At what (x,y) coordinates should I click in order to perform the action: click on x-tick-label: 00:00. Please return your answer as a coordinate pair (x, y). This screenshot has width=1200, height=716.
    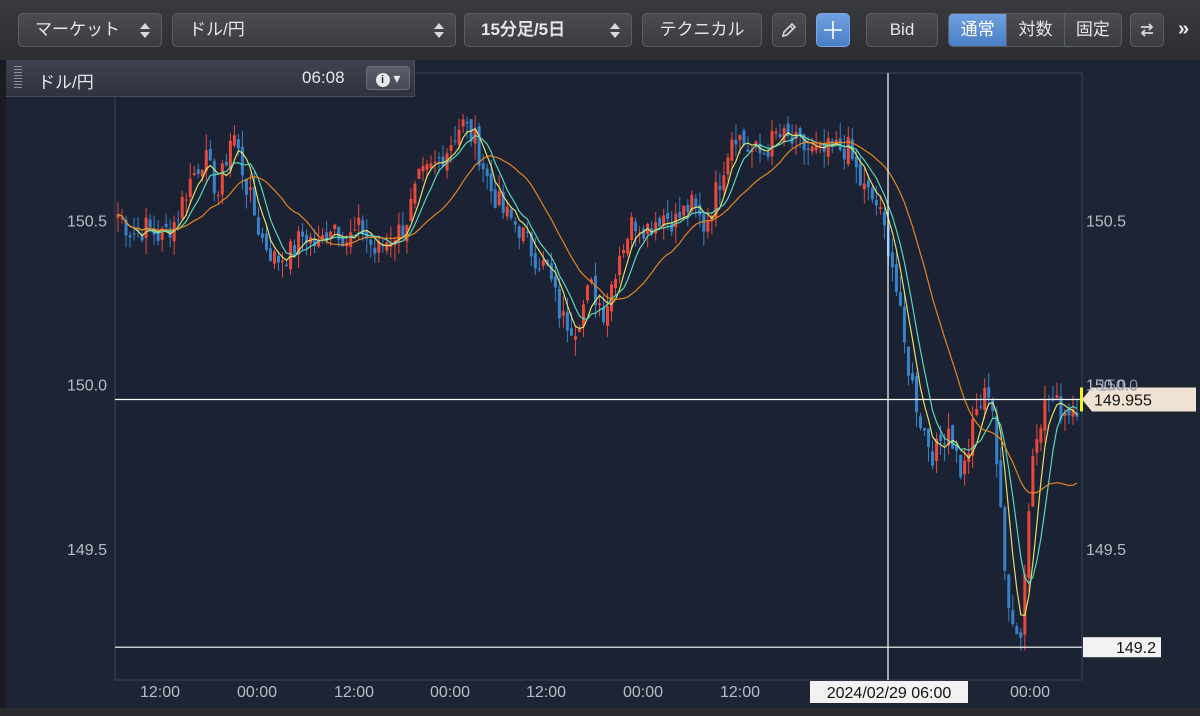
    Looking at the image, I should click on (257, 692).